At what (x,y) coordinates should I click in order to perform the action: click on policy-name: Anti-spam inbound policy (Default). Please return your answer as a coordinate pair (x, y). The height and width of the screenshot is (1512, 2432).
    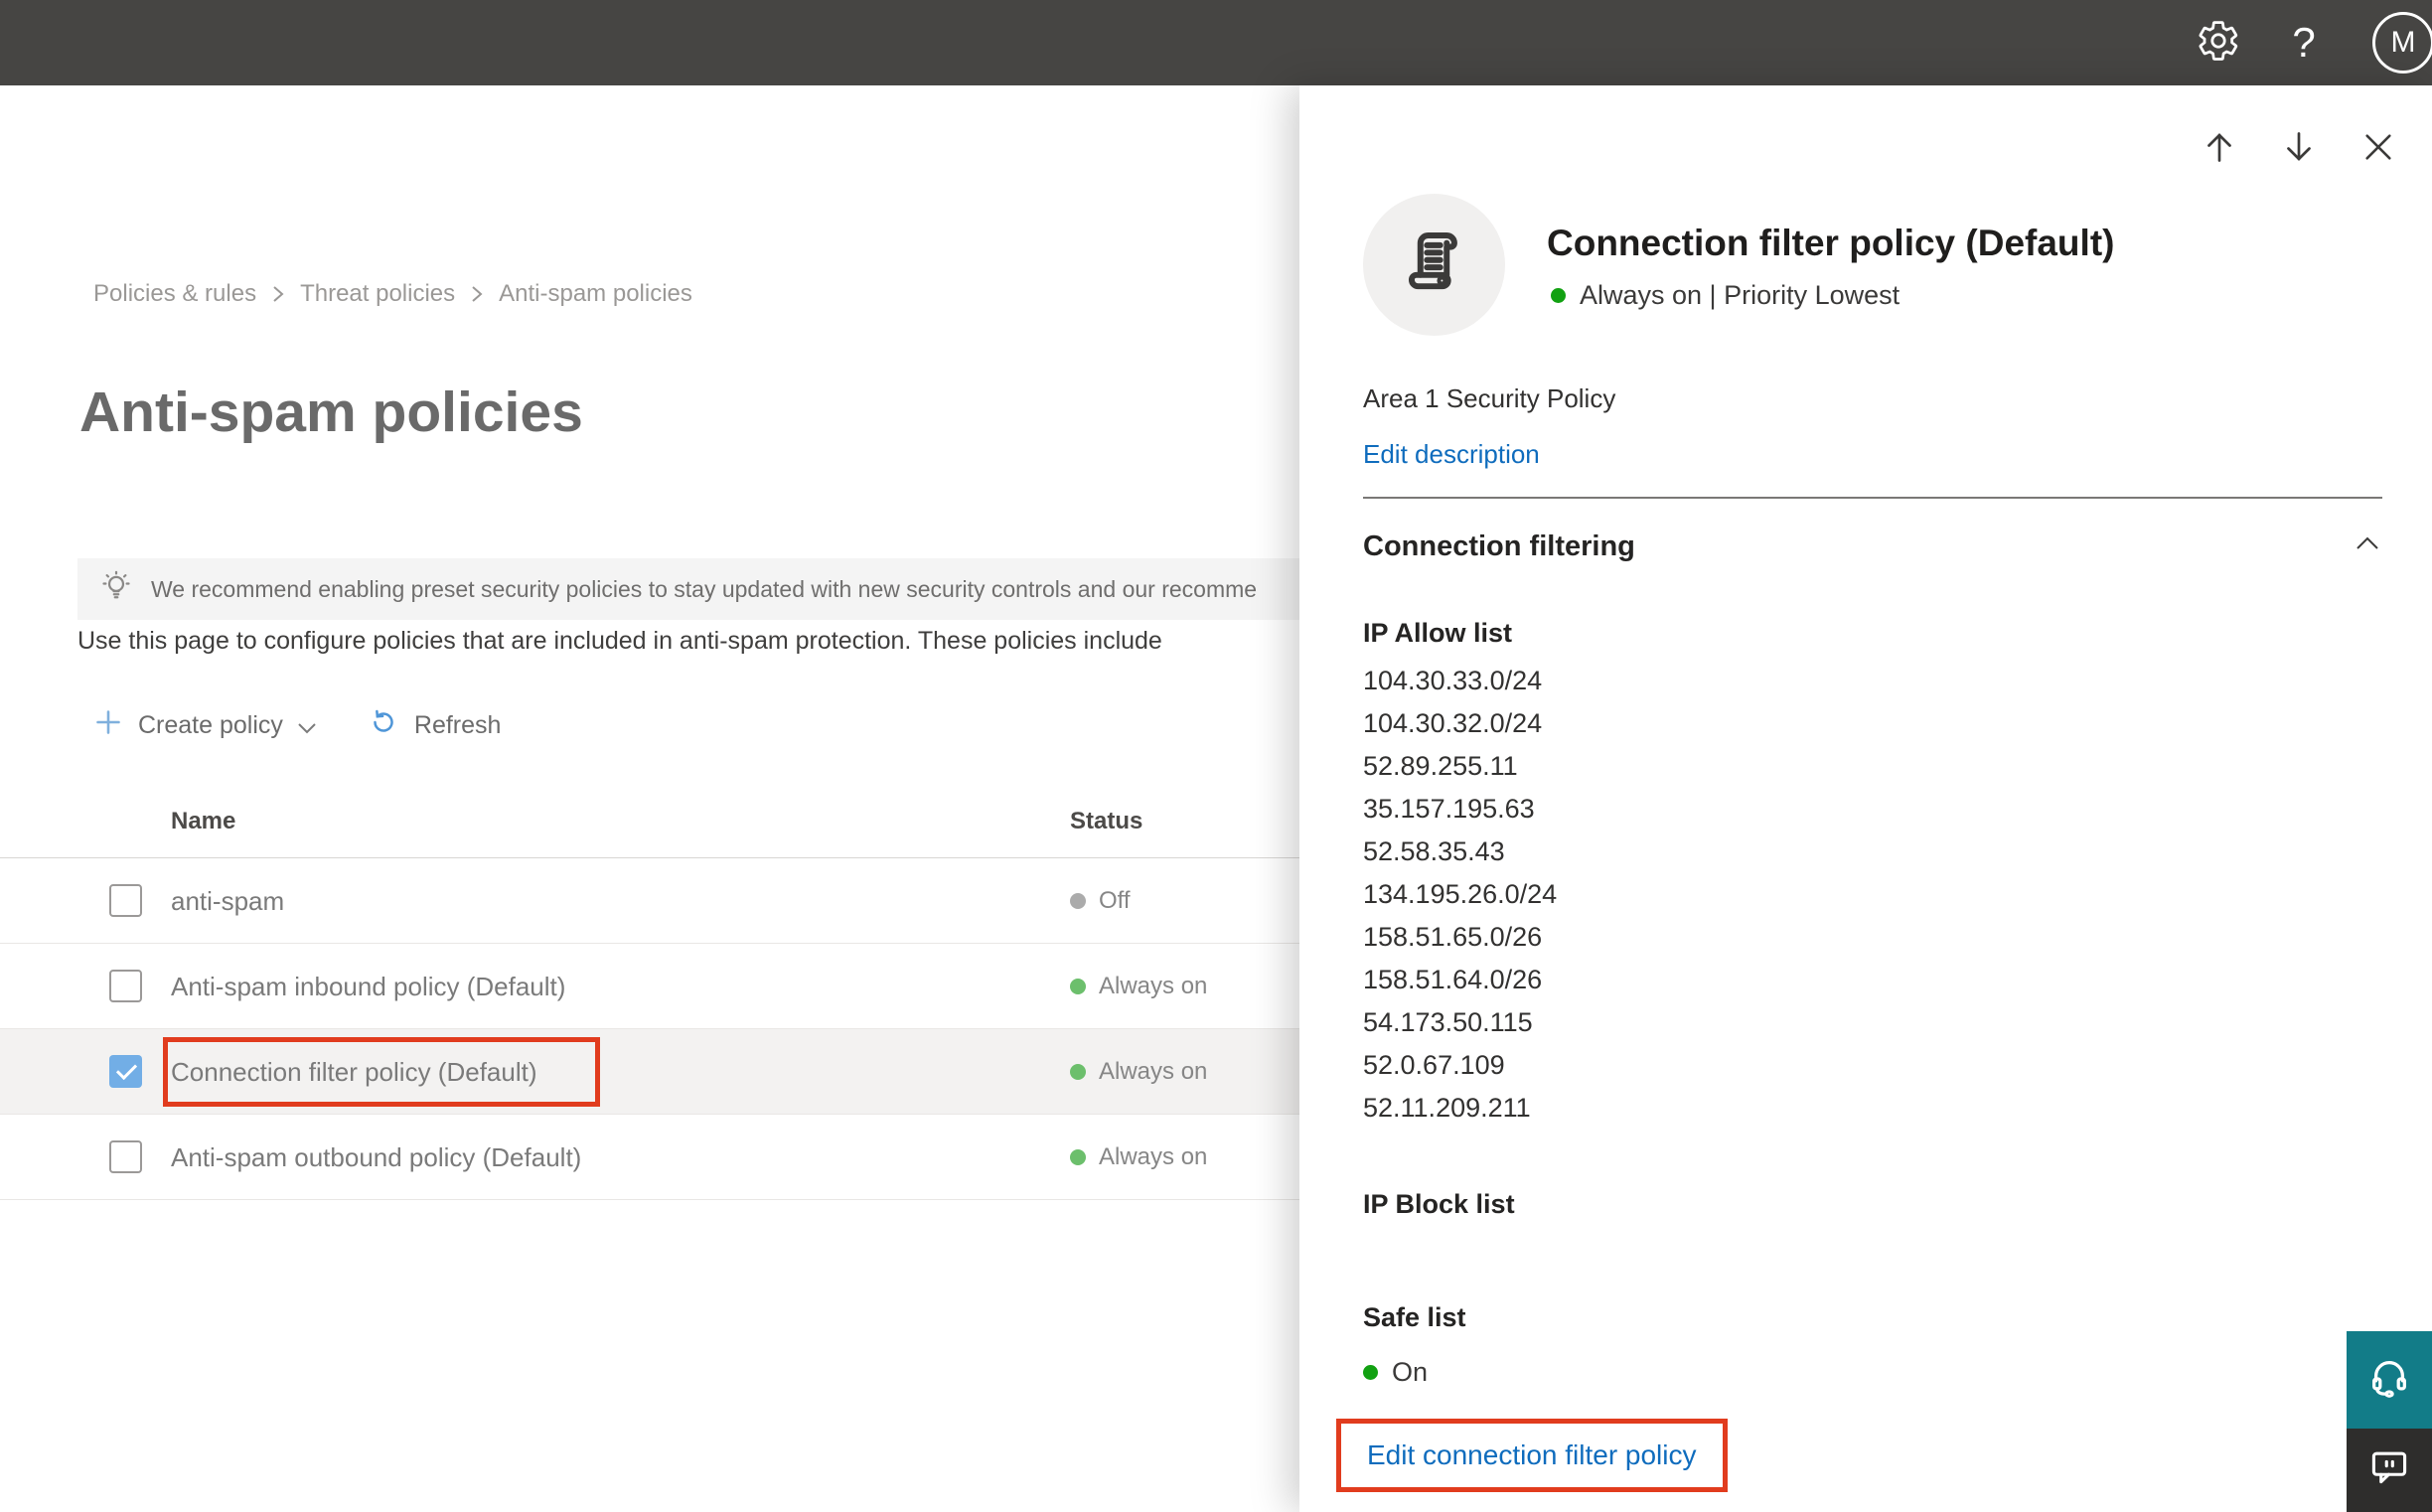
    Looking at the image, I should click on (368, 986).